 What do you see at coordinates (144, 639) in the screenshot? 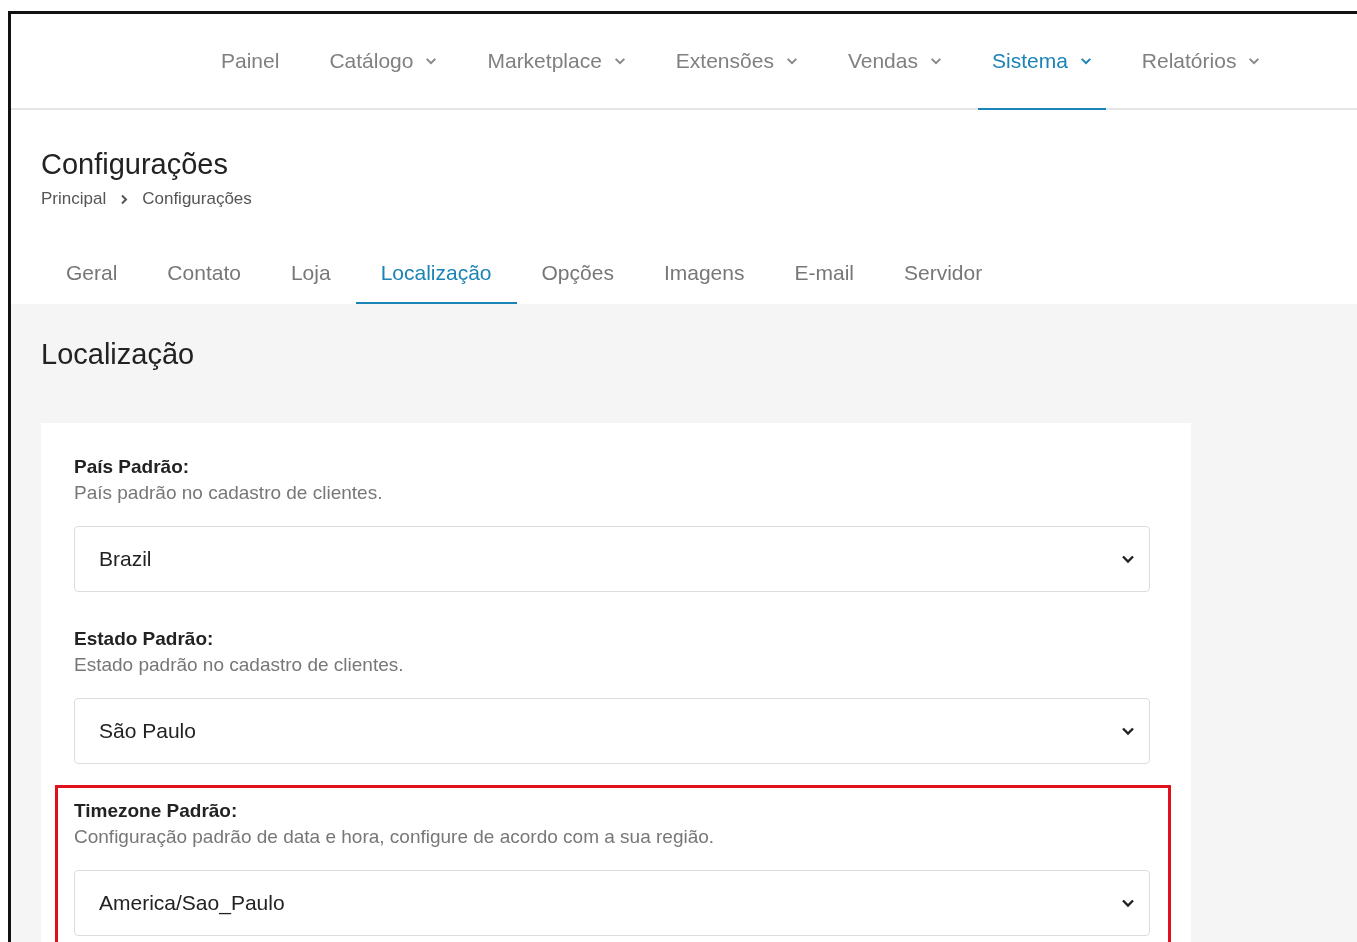
I see `field-label: Estado Padrão:` at bounding box center [144, 639].